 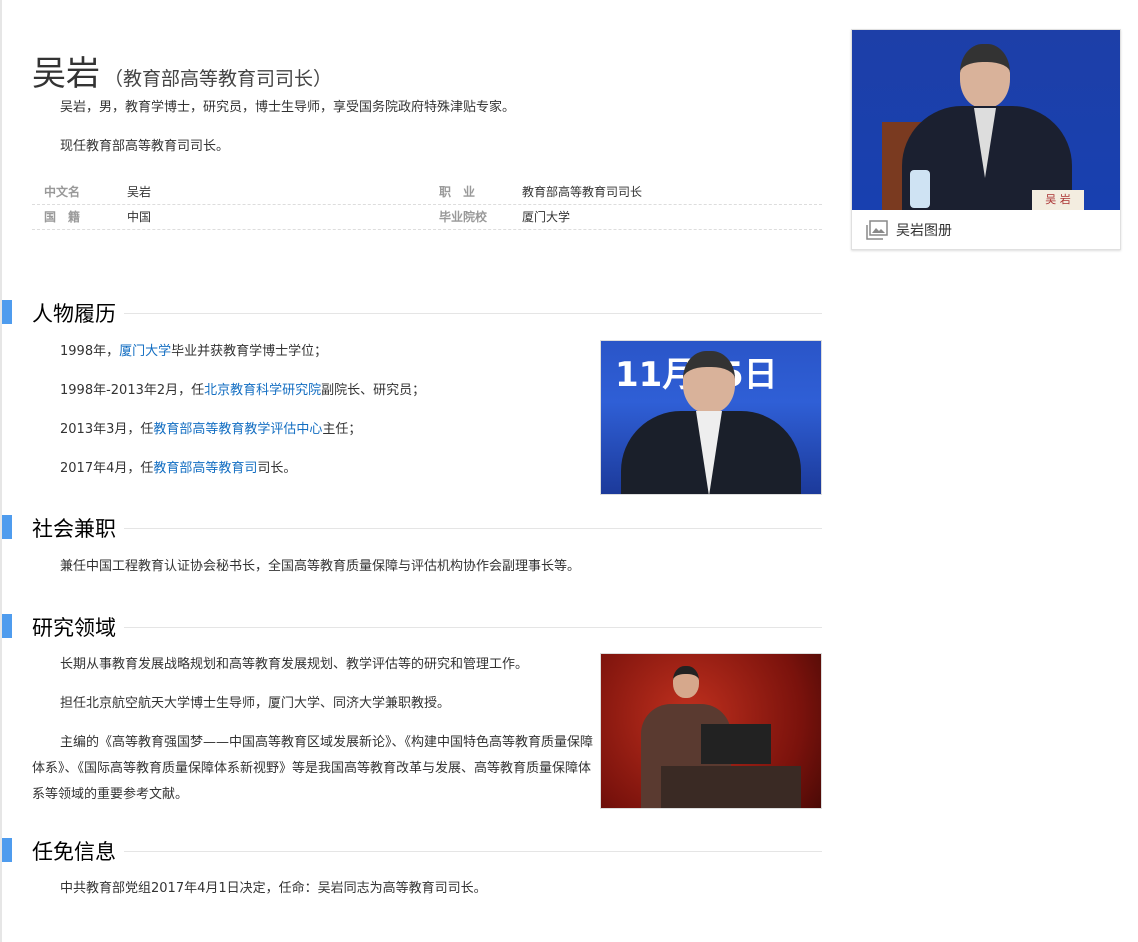 I want to click on section-title: 任免信息, so click(x=78, y=851).